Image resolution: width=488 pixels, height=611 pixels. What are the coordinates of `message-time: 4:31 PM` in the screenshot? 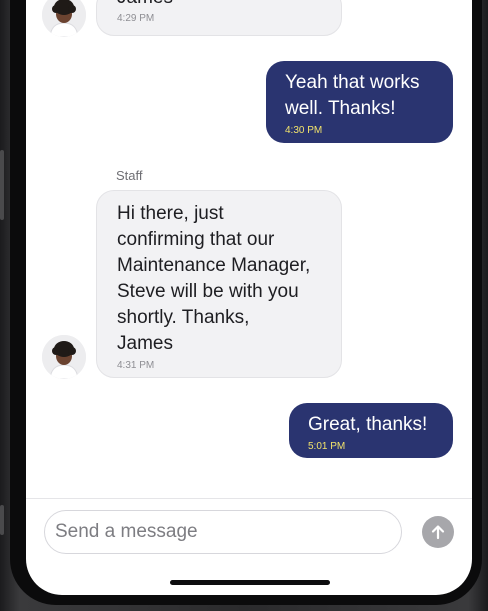 It's located at (136, 365).